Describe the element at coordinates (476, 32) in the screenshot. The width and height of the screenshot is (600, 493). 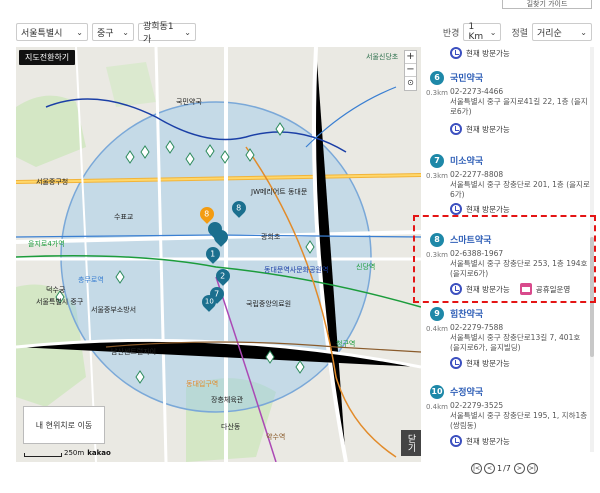
I see `radius-select-value: 1 Km` at that location.